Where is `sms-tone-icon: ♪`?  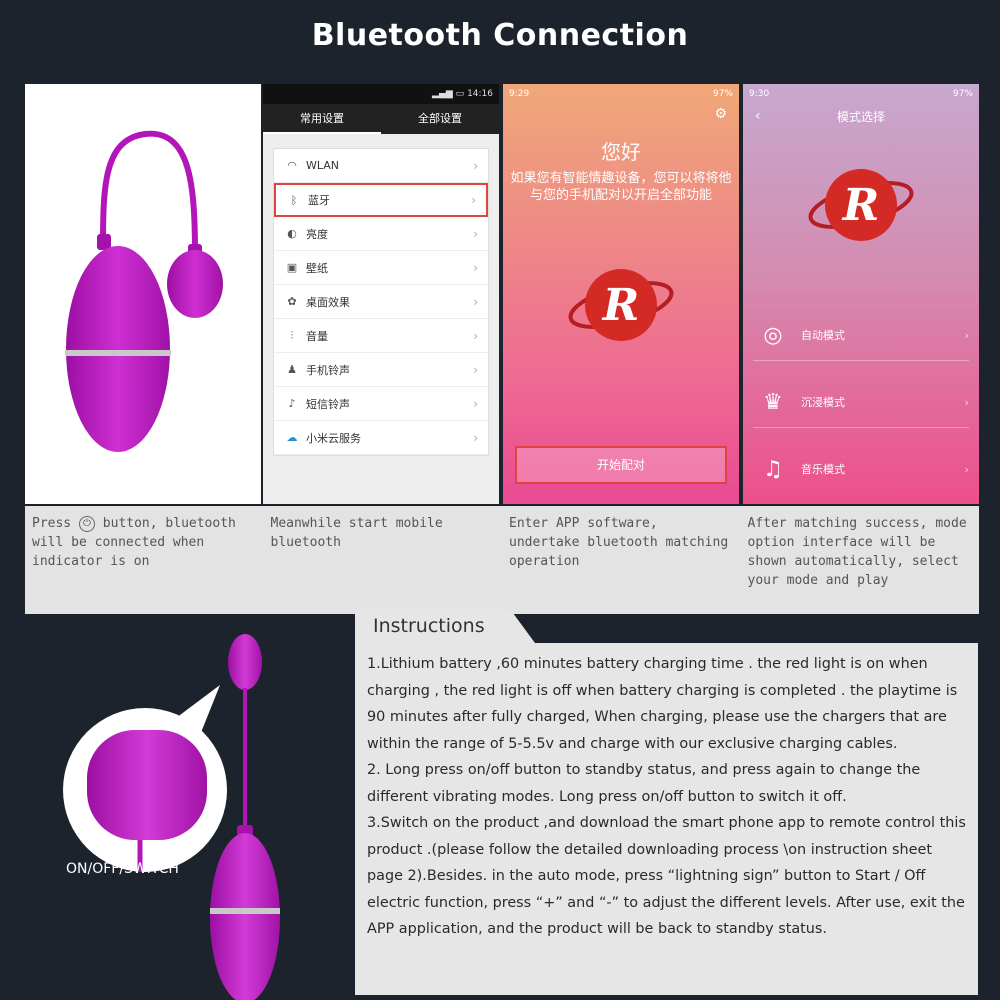 sms-tone-icon: ♪ is located at coordinates (292, 403).